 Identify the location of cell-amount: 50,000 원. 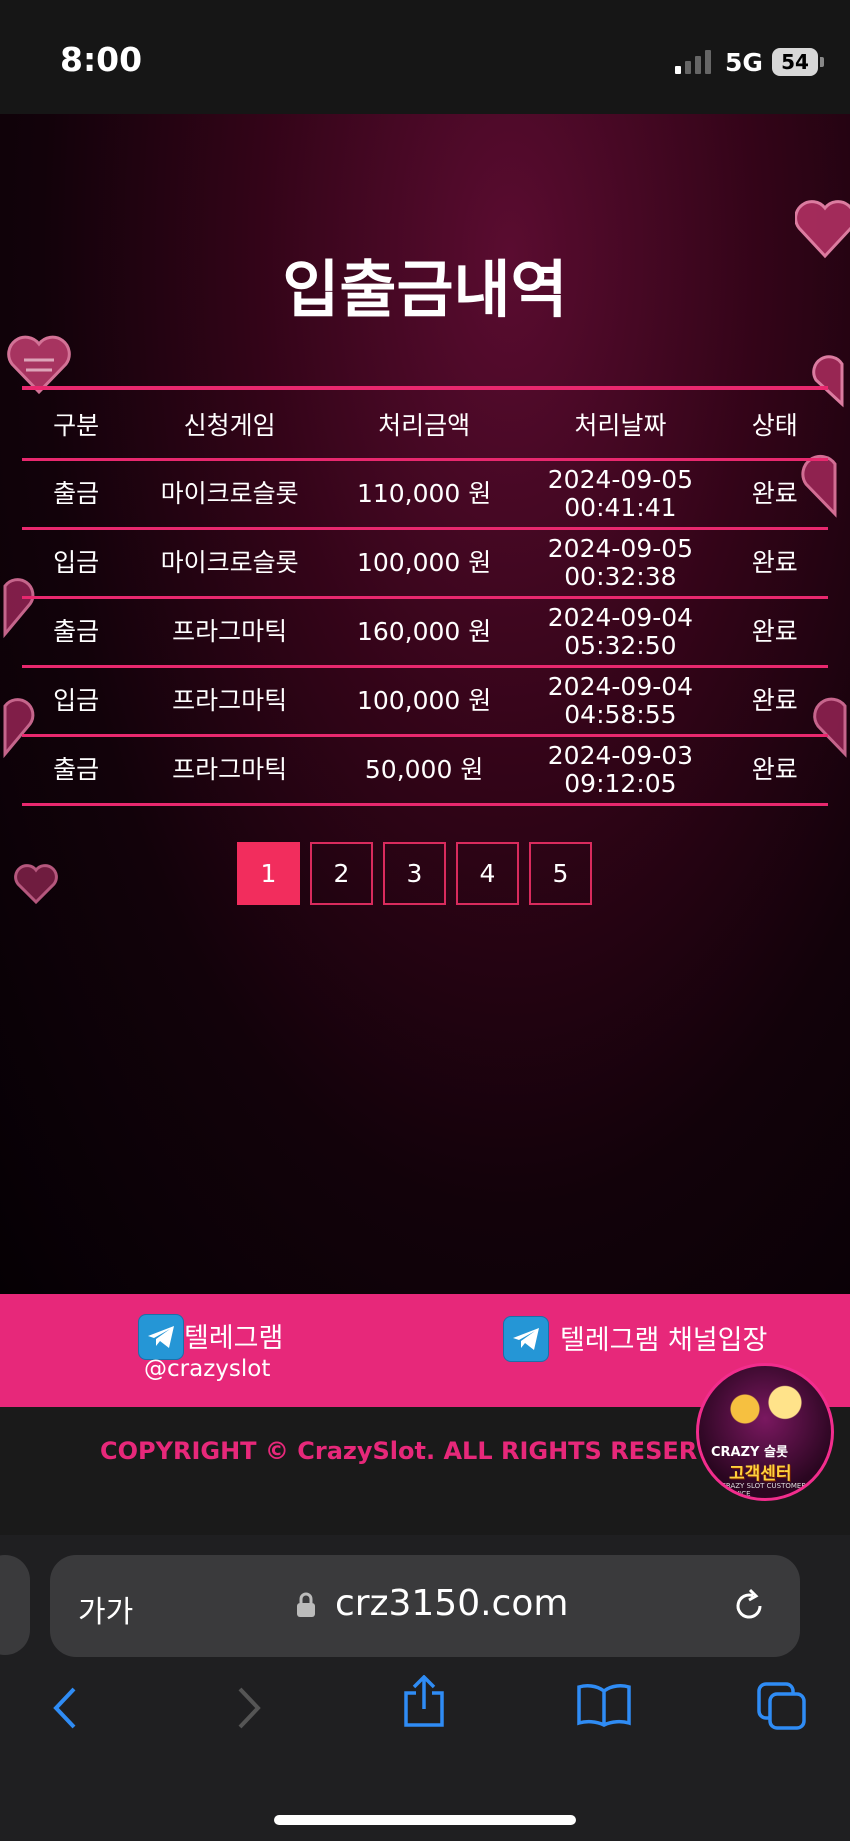
(424, 770).